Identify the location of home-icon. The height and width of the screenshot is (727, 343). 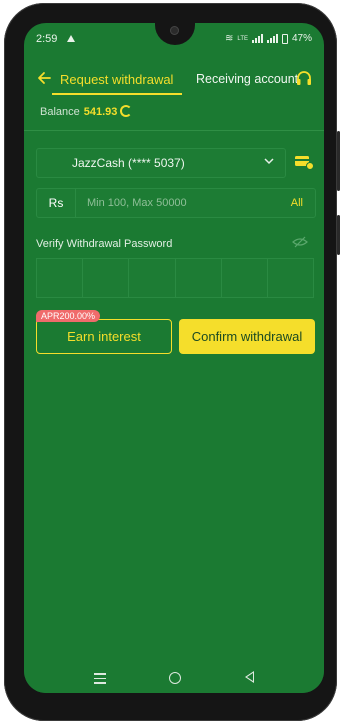
(175, 678).